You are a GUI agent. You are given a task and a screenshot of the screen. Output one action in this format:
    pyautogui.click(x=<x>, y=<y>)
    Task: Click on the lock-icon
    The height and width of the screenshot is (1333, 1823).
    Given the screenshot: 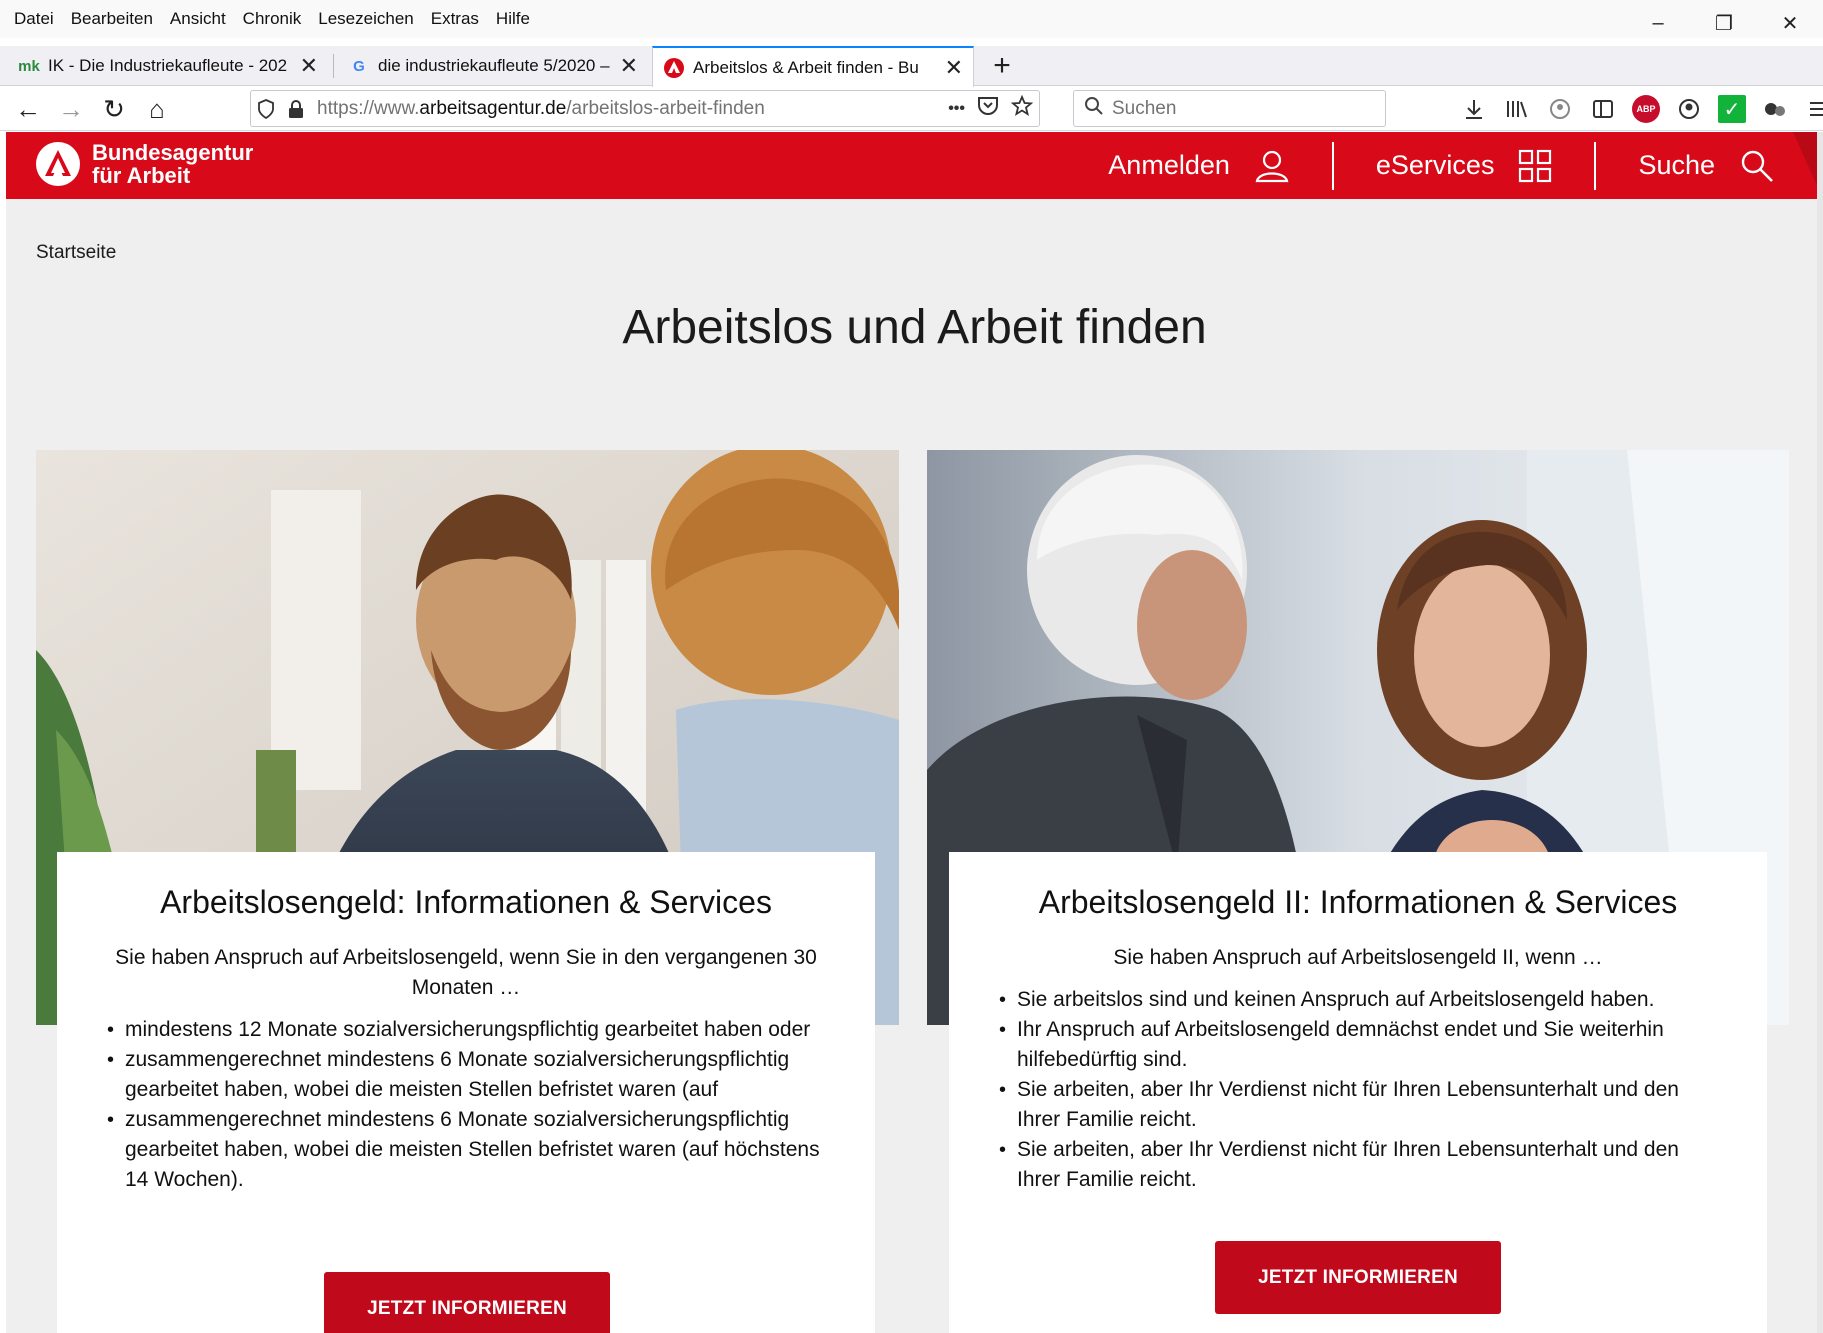 What is the action you would take?
    pyautogui.click(x=296, y=109)
    